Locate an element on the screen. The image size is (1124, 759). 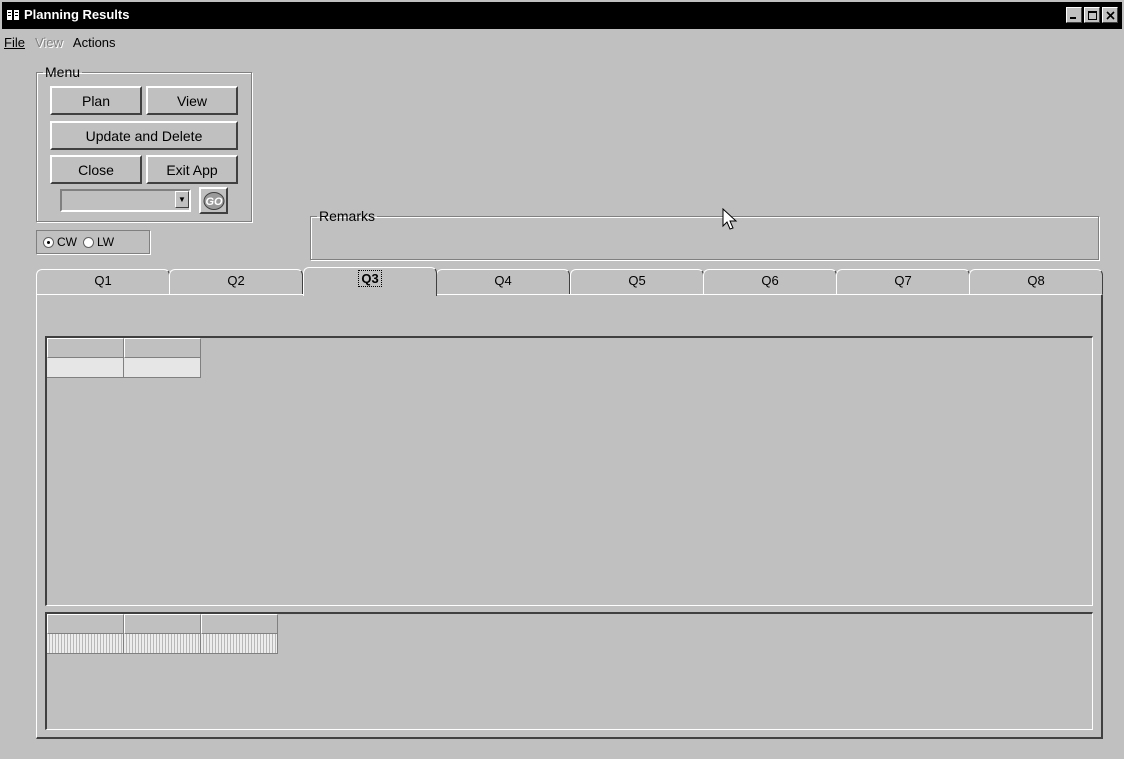
tab-q2: Q2 is located at coordinates (236, 281).